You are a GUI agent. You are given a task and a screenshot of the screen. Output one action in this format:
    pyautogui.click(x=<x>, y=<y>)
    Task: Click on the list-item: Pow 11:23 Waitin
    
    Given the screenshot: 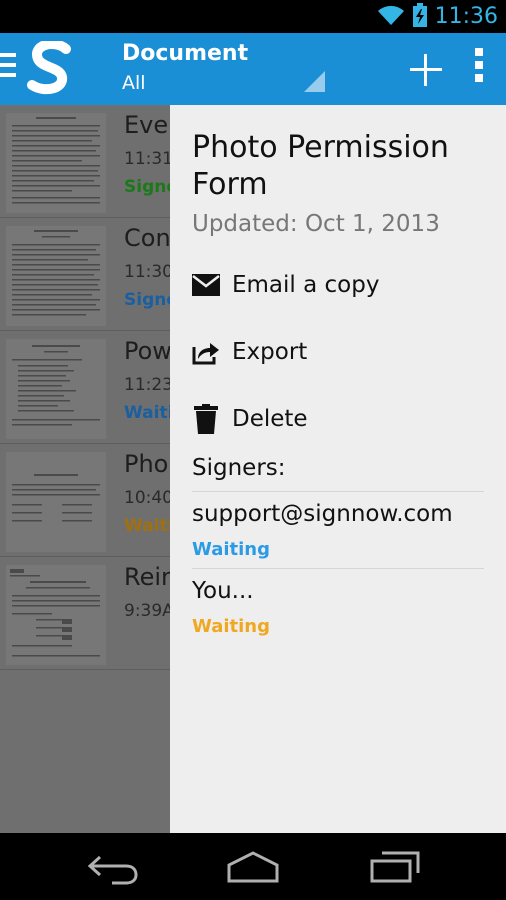 What is the action you would take?
    pyautogui.click(x=85, y=387)
    